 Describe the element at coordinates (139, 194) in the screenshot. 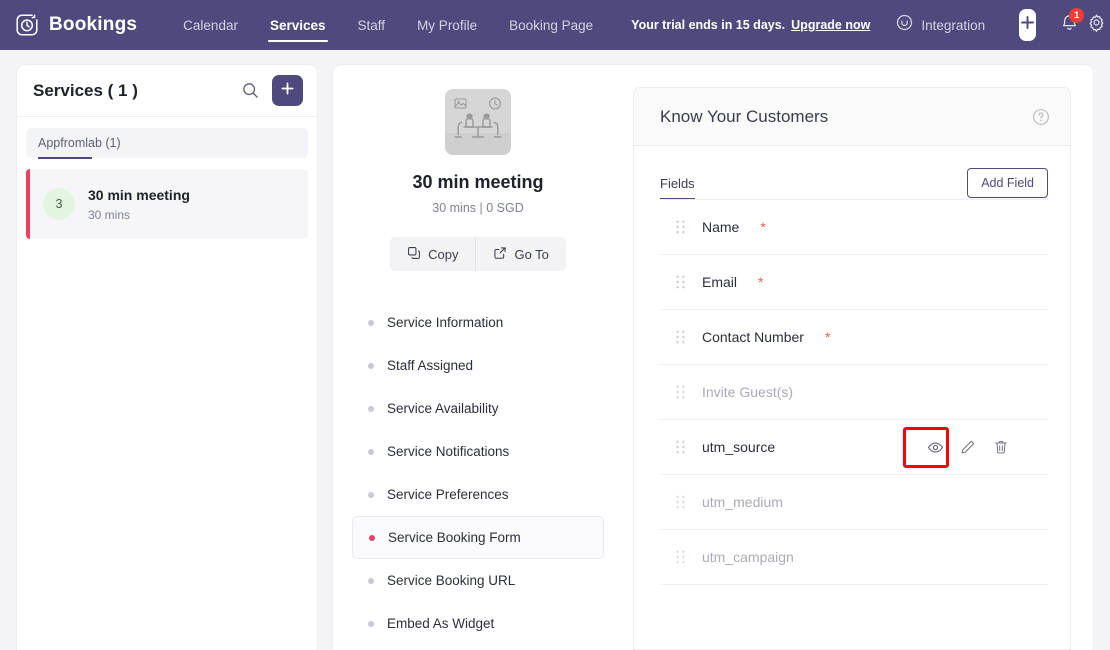

I see `service-item-name: 30 min meeting` at that location.